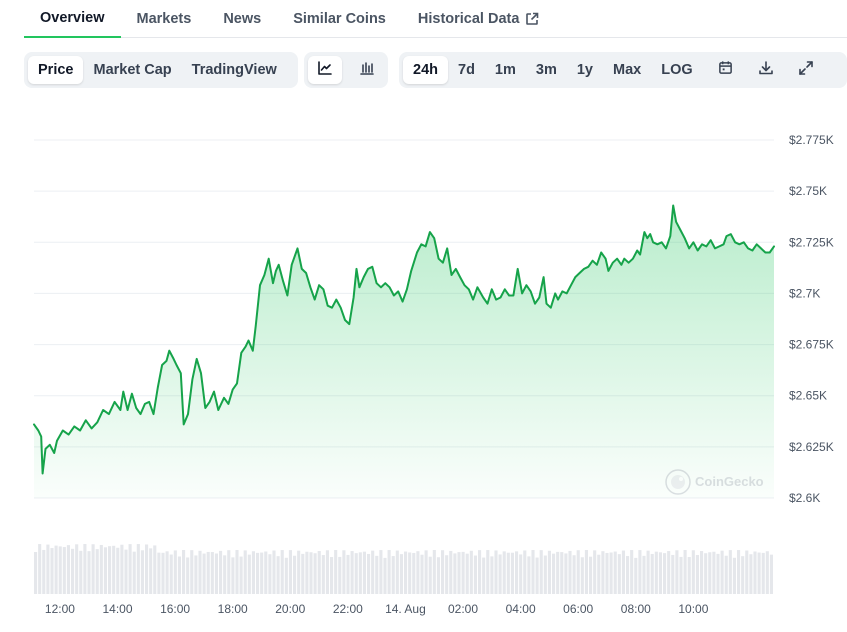  What do you see at coordinates (804, 498) in the screenshot?
I see `y-tick-label: $2.6K` at bounding box center [804, 498].